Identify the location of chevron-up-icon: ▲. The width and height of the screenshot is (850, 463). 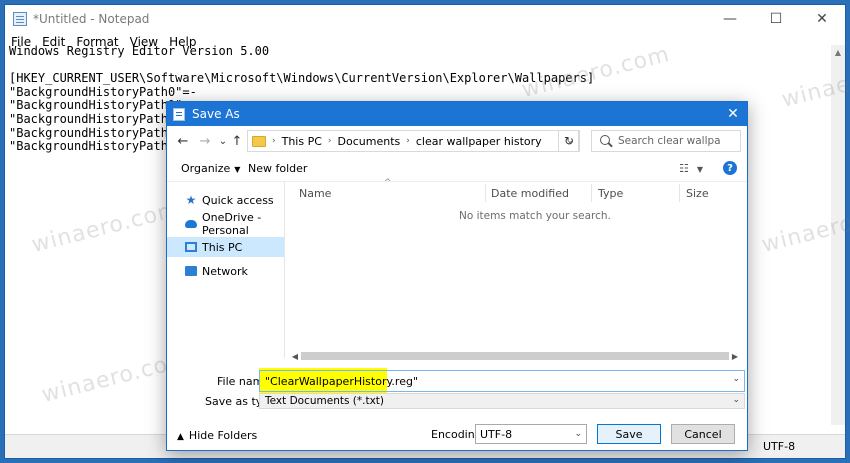
(180, 437).